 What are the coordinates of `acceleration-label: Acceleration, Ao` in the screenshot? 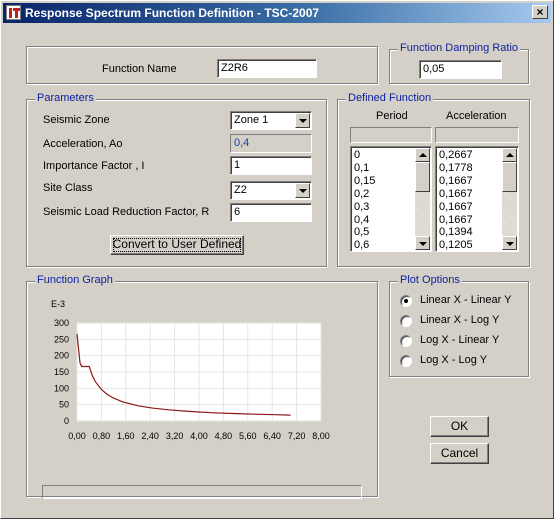 It's located at (83, 144).